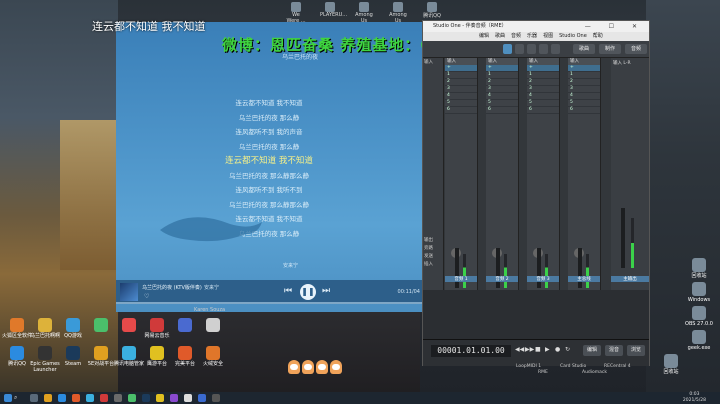 Image resolution: width=720 pixels, height=404 pixels. What do you see at coordinates (671, 364) in the screenshot?
I see `desktop-icon: 回收站` at bounding box center [671, 364].